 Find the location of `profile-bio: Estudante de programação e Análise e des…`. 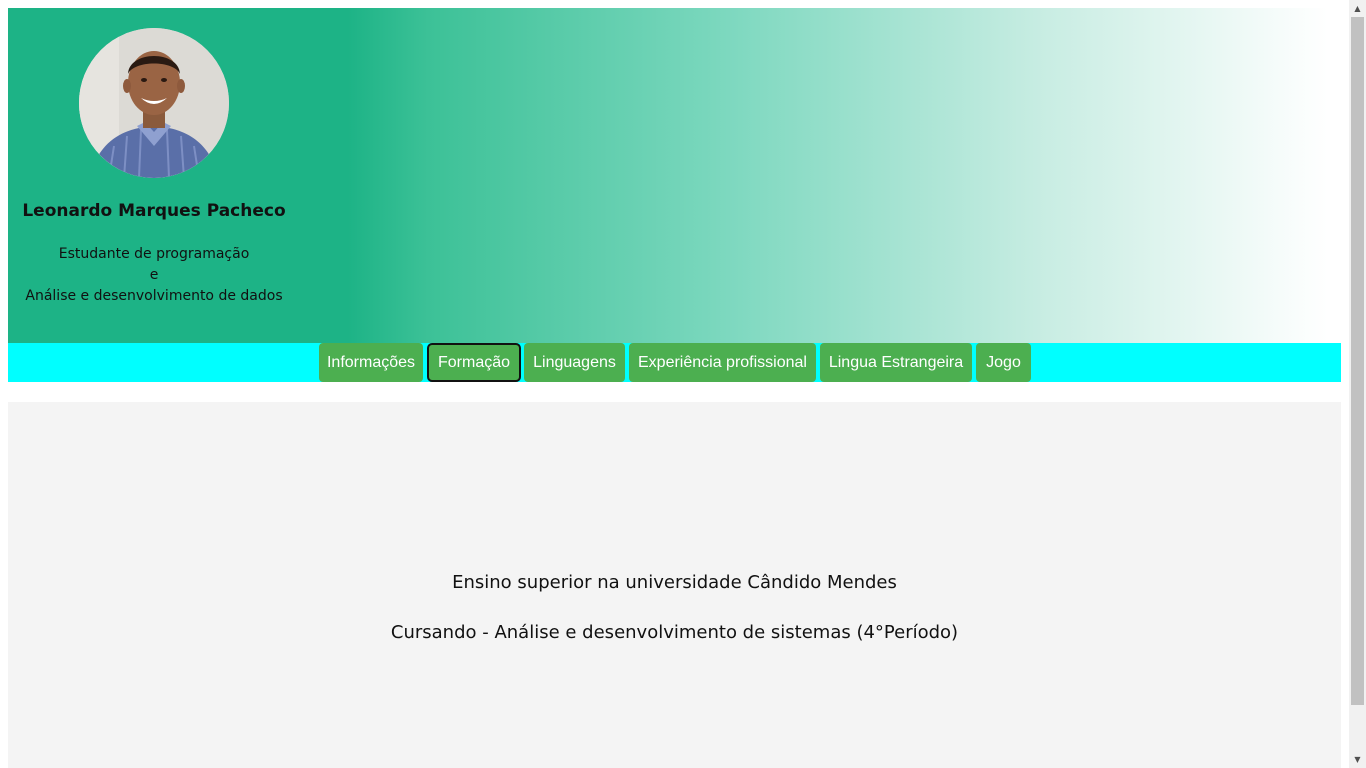

profile-bio: Estudante de programação e Análise e des… is located at coordinates (154, 275).